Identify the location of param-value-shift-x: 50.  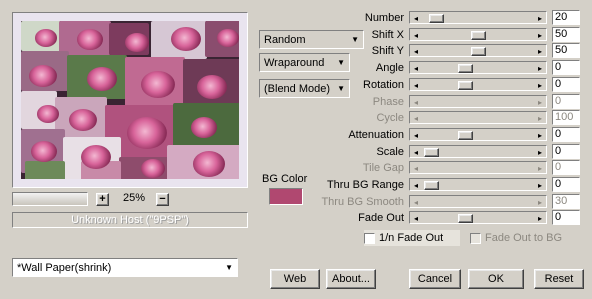
(566, 34).